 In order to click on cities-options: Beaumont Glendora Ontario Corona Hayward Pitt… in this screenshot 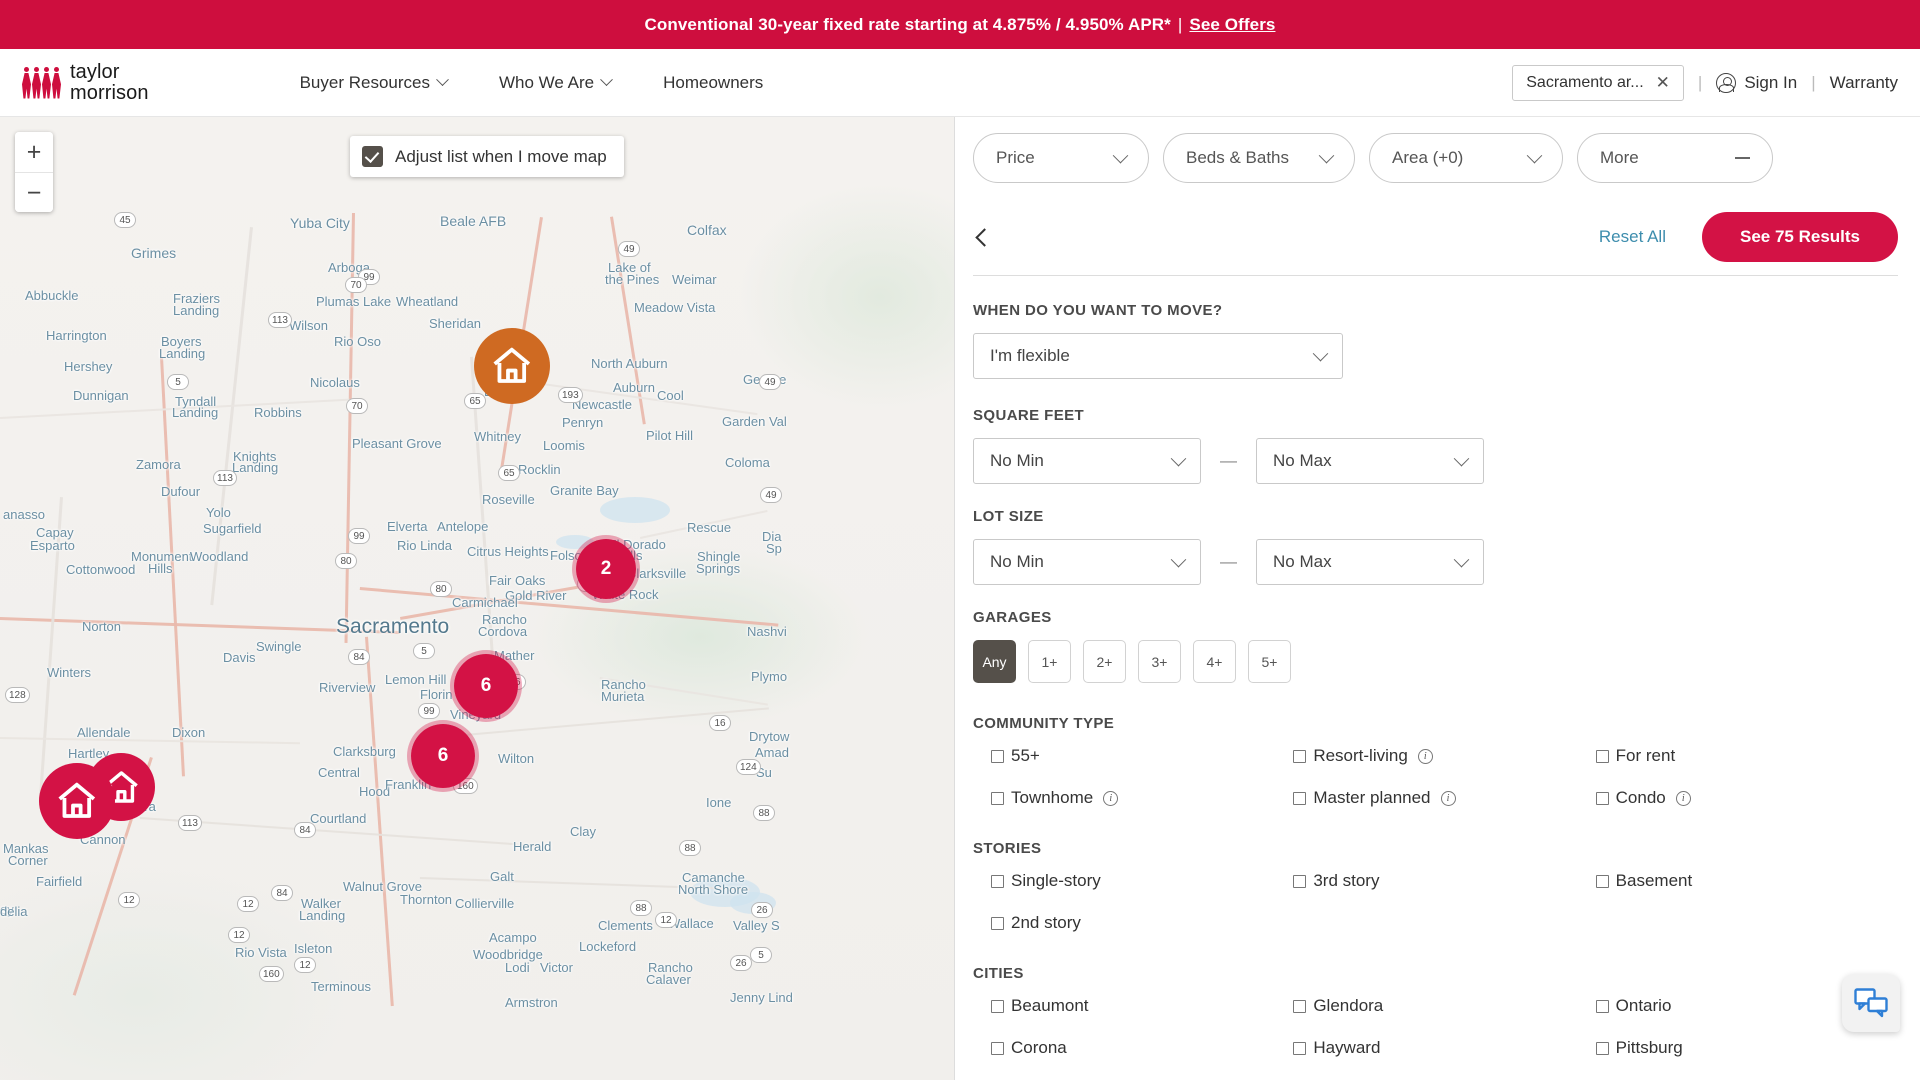, I will do `click(1435, 1027)`.